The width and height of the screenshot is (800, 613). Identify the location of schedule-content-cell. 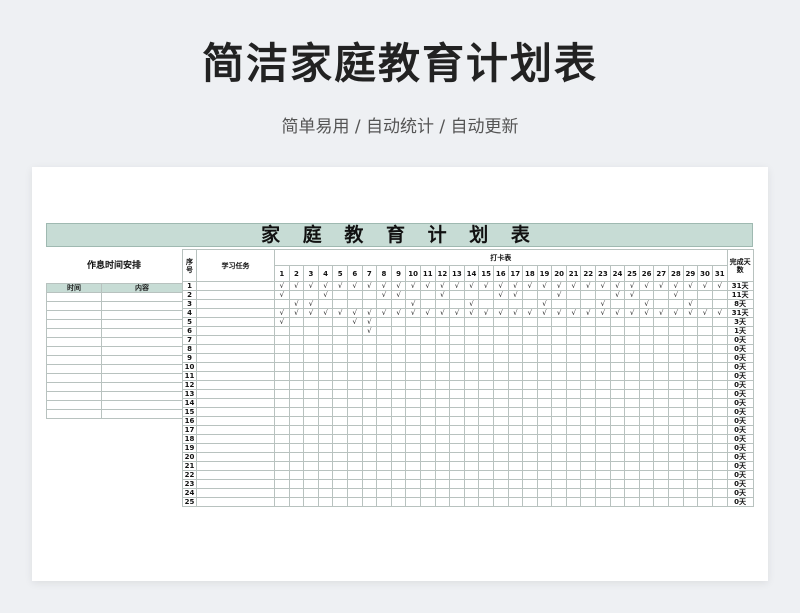
(142, 387).